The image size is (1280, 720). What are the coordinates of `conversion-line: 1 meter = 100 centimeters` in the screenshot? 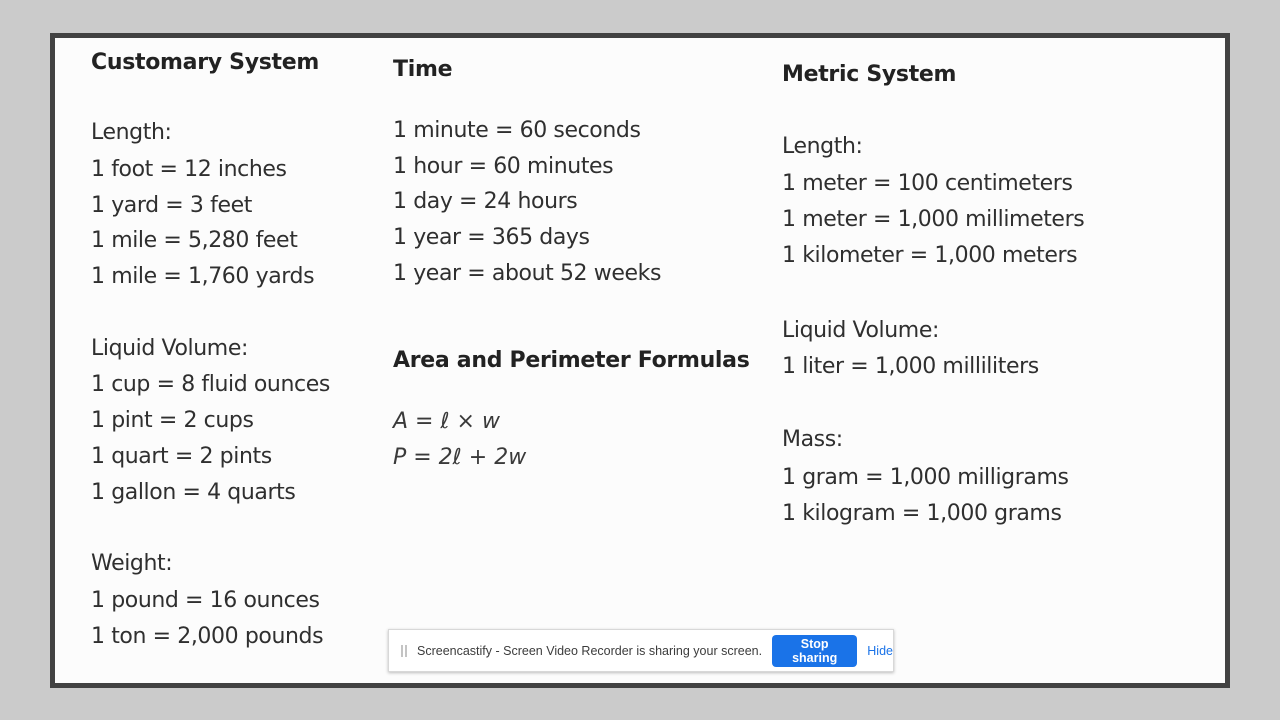 It's located at (927, 183).